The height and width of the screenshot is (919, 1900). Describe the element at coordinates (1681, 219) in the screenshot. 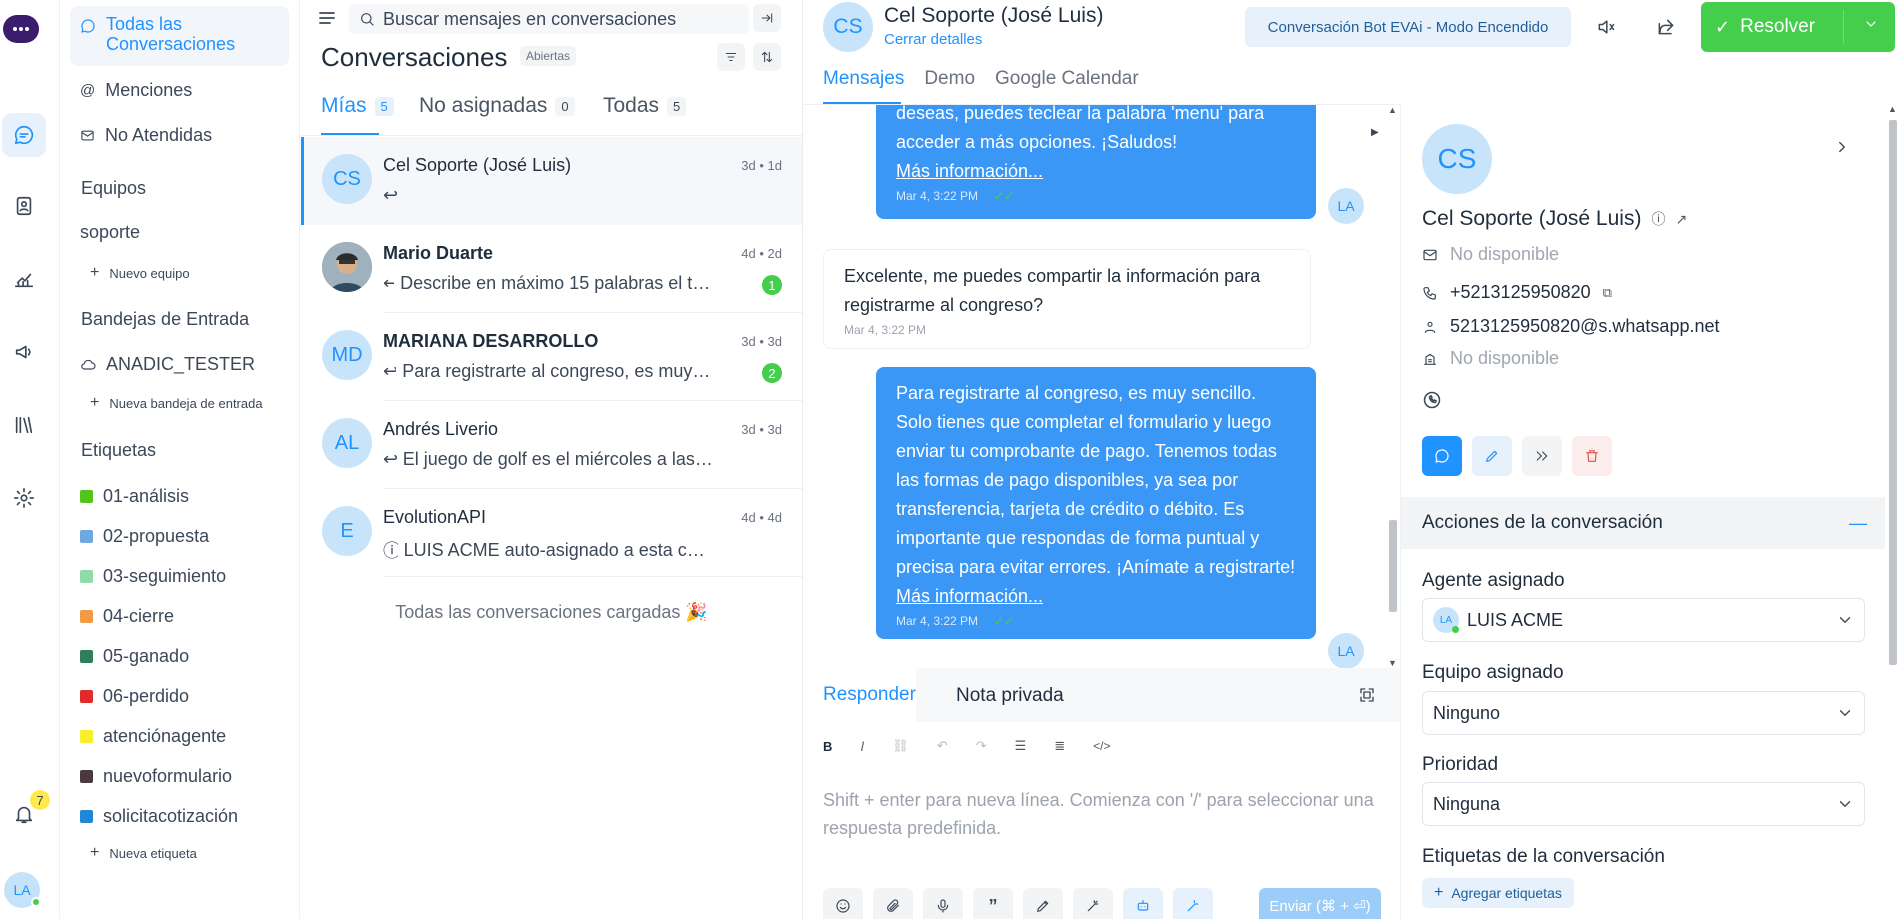

I see `external-link-icon: ↗` at that location.